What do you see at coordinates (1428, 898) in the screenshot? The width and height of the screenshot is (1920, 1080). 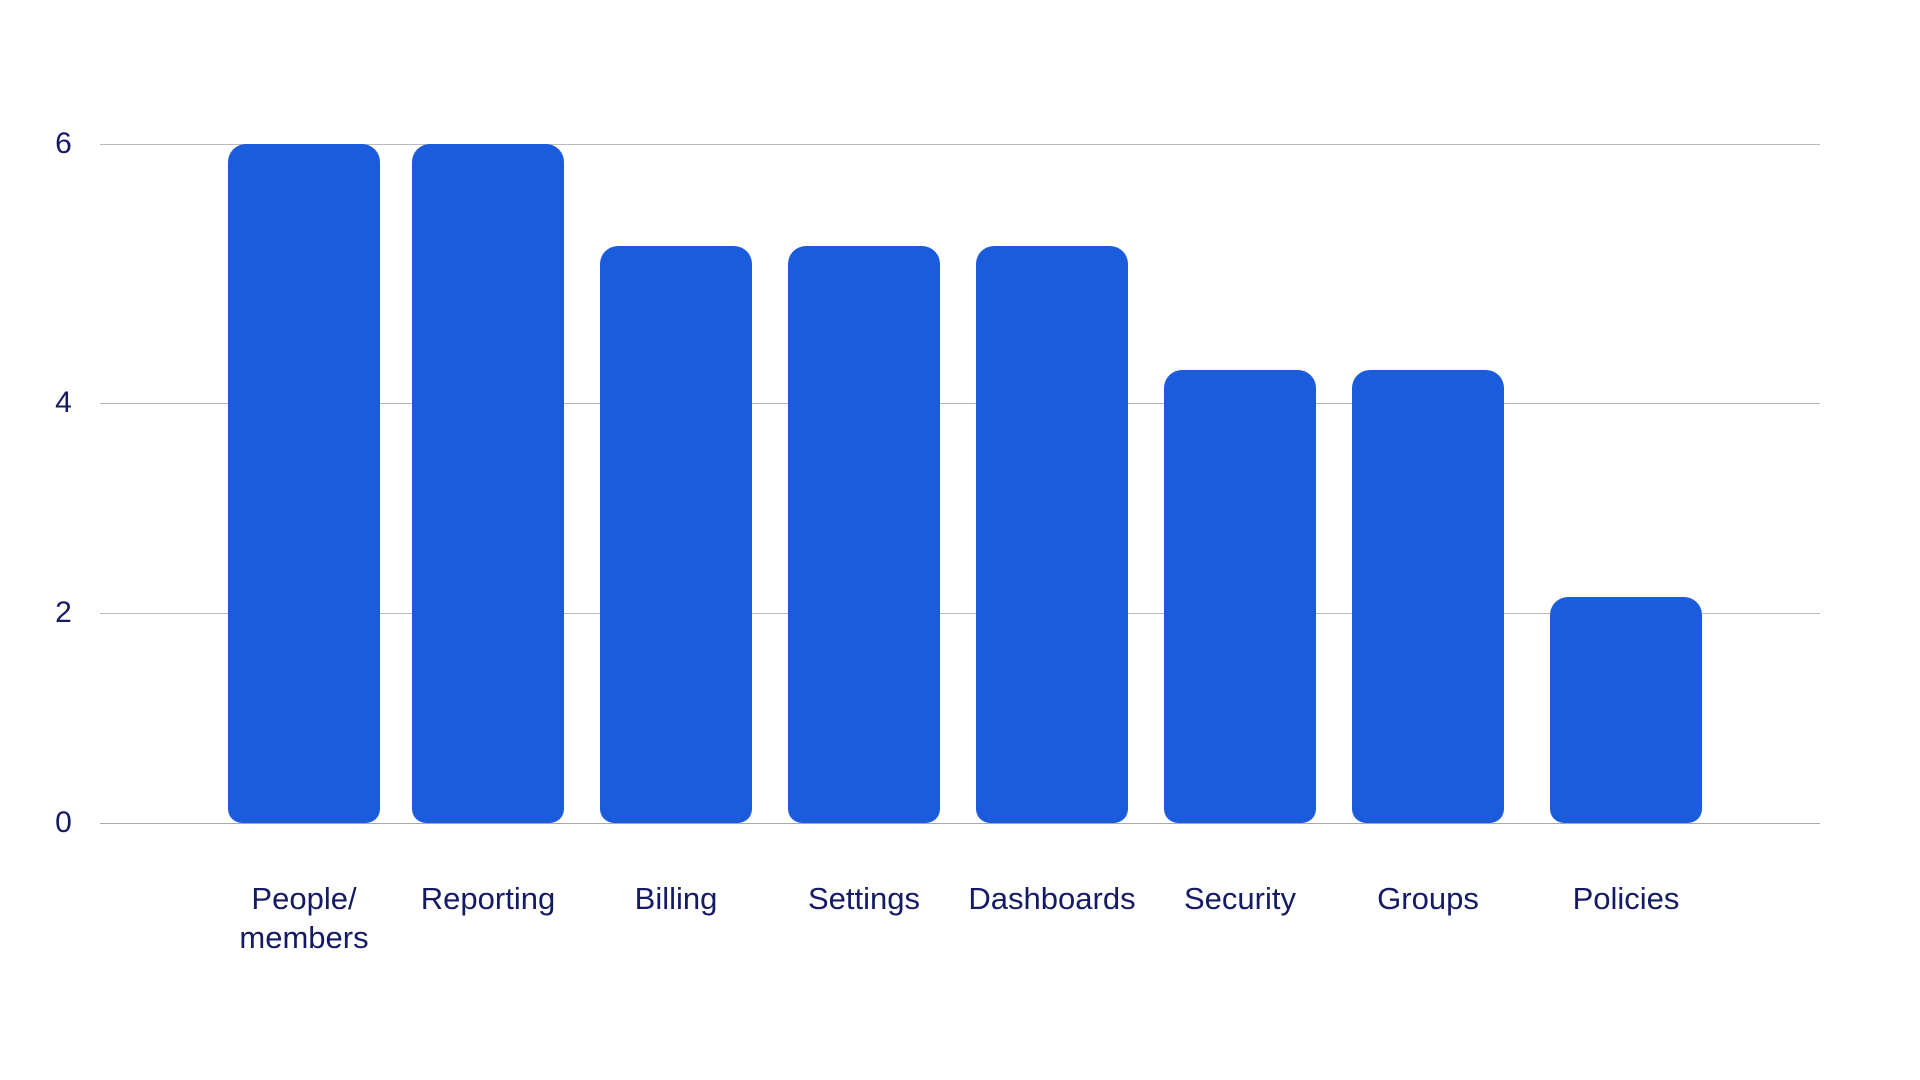 I see `x-label-groups: Groups` at bounding box center [1428, 898].